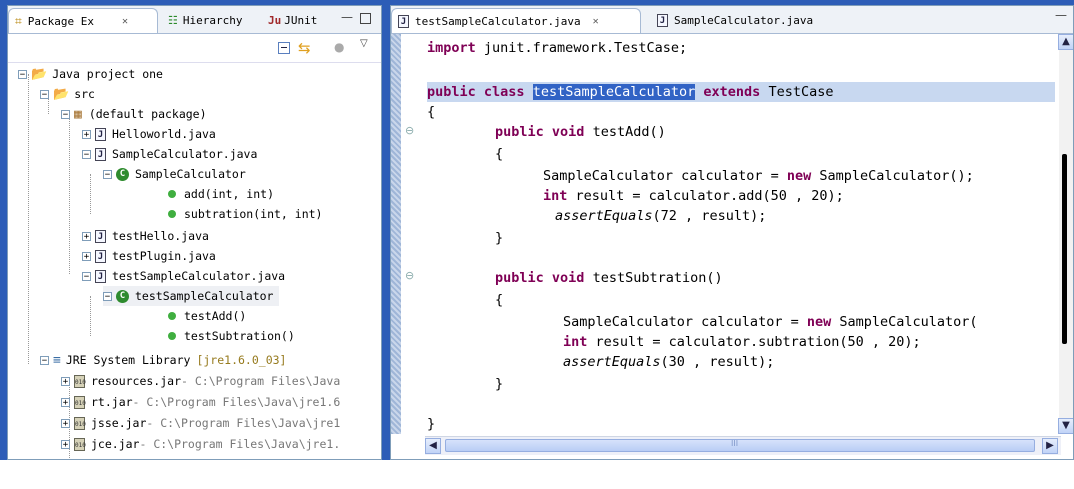  I want to click on tab-label: Package Ex, so click(60, 21).